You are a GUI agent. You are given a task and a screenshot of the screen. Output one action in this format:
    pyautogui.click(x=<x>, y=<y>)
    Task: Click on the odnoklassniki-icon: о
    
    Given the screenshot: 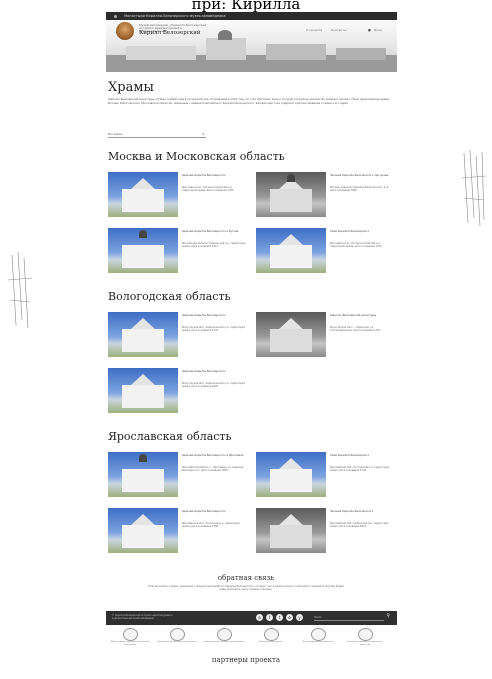 What is the action you would take?
    pyautogui.click(x=289, y=617)
    